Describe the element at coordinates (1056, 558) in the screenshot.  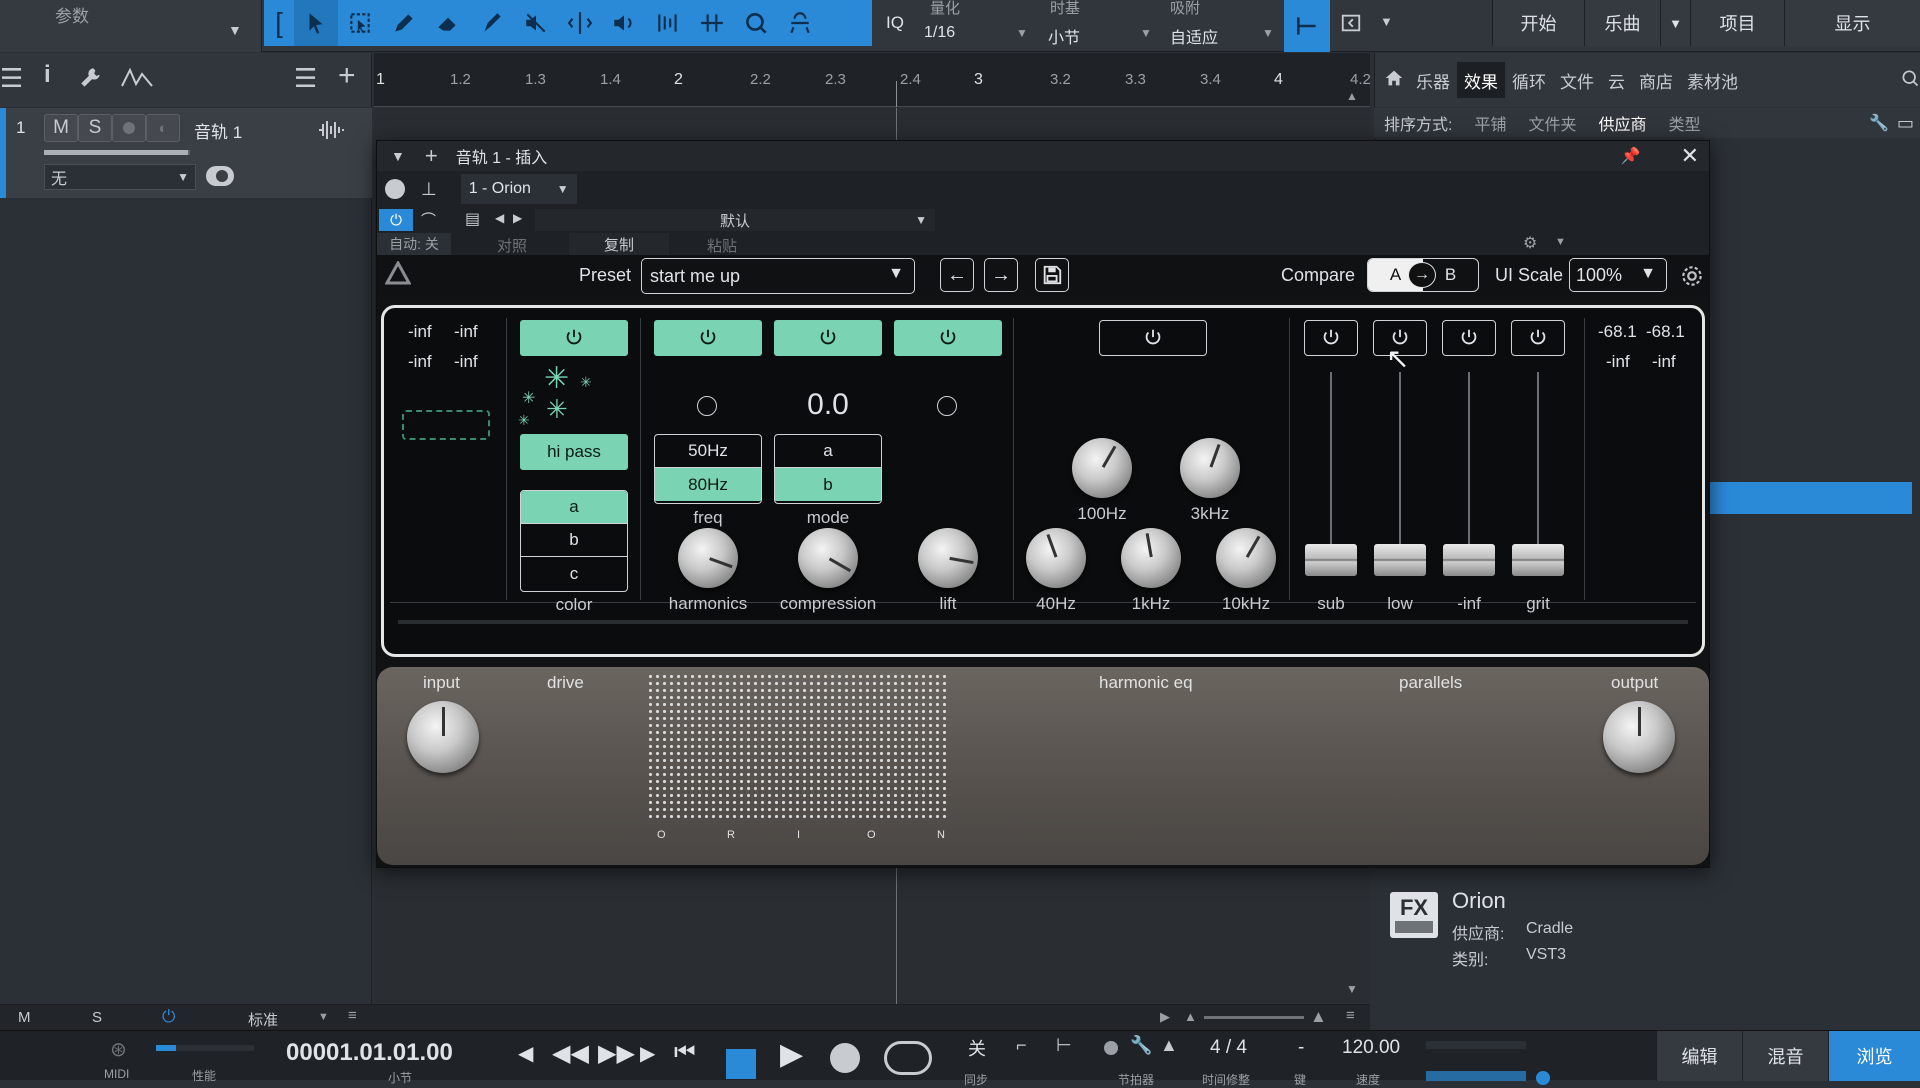
I see `eq-40hz-knob` at that location.